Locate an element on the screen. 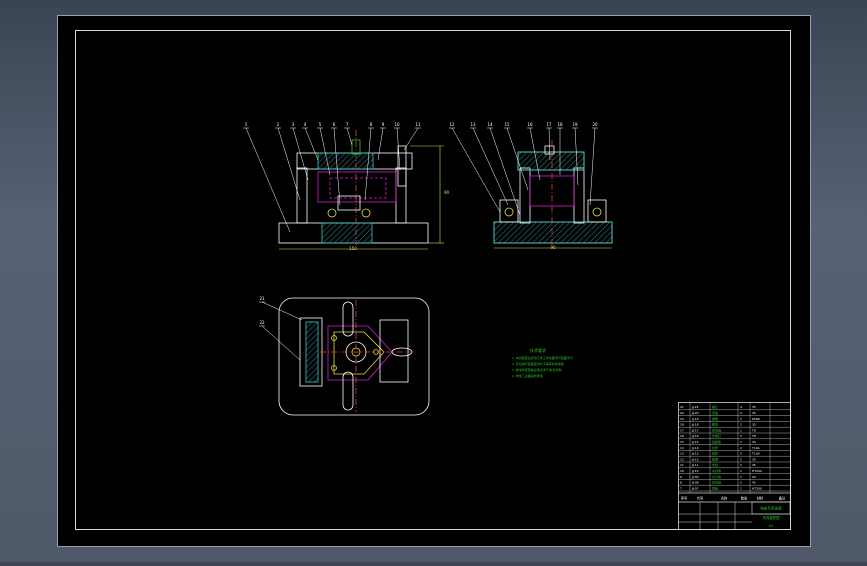 This screenshot has width=867, height=566. balloon-label: 21 is located at coordinates (262, 298).